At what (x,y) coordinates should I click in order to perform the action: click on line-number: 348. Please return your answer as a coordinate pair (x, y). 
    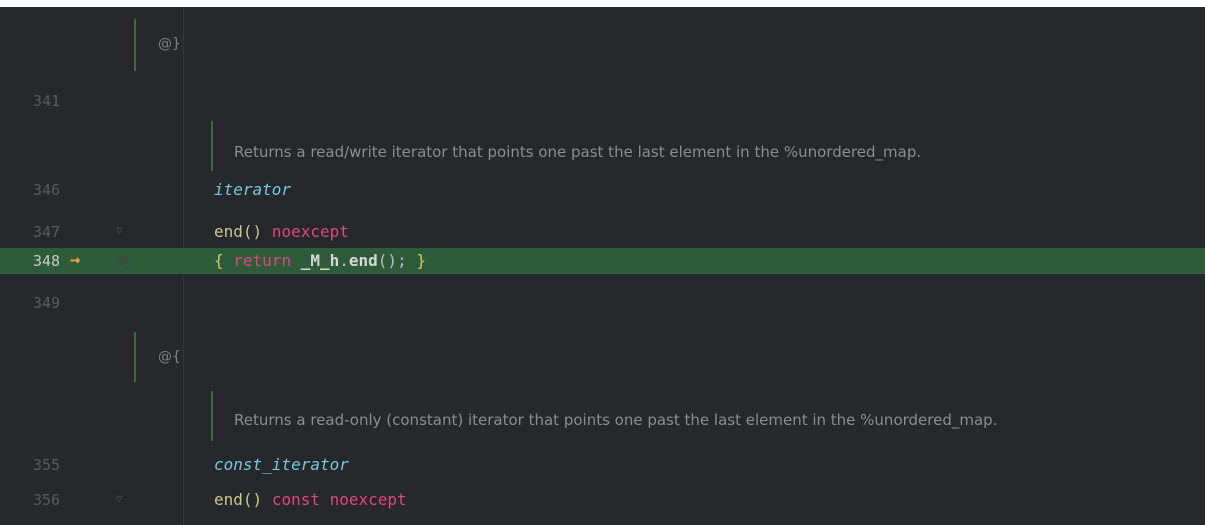
    Looking at the image, I should click on (46, 261).